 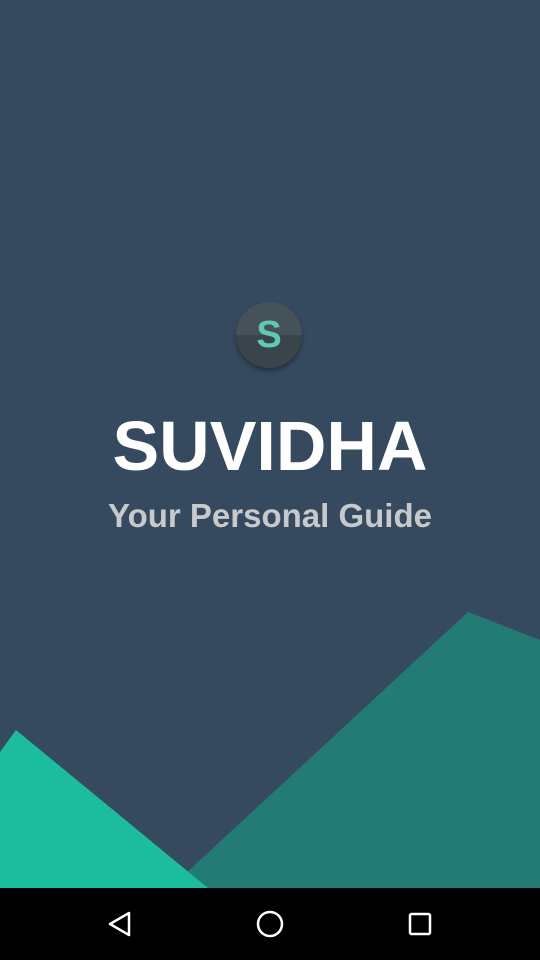 I want to click on app-logo: S, so click(x=269, y=335).